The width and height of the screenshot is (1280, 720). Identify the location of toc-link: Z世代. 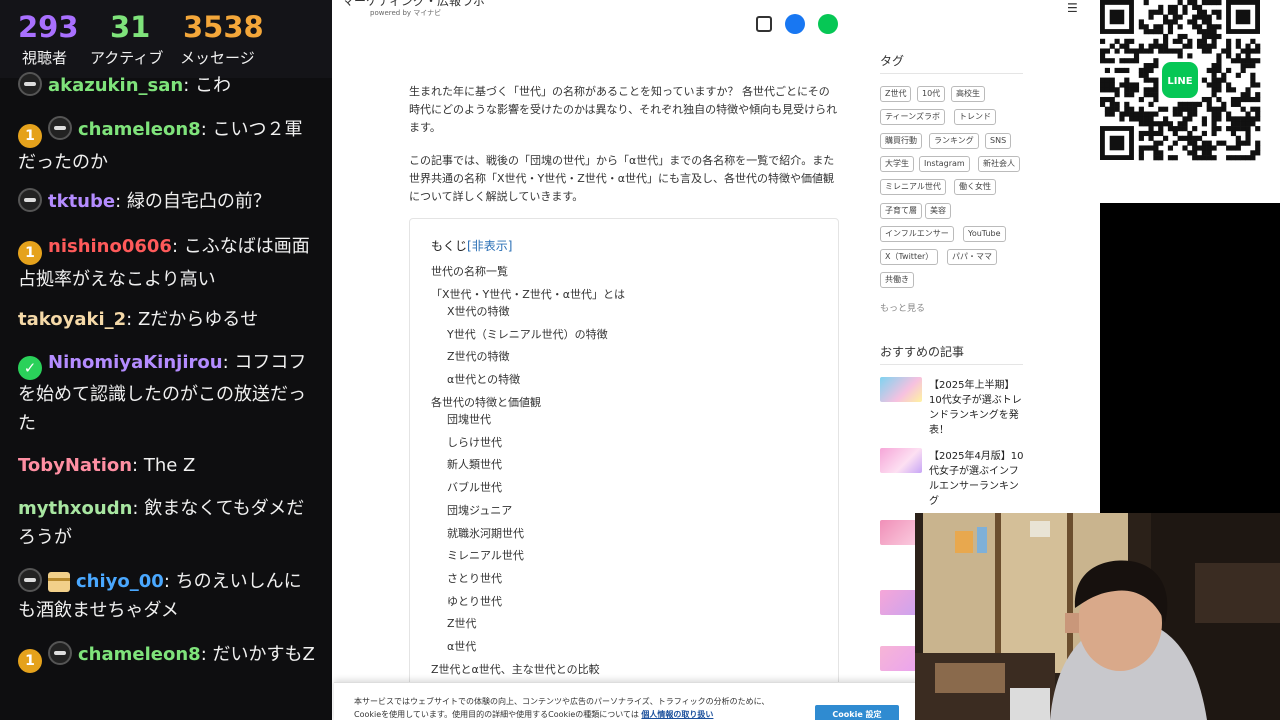
(462, 624).